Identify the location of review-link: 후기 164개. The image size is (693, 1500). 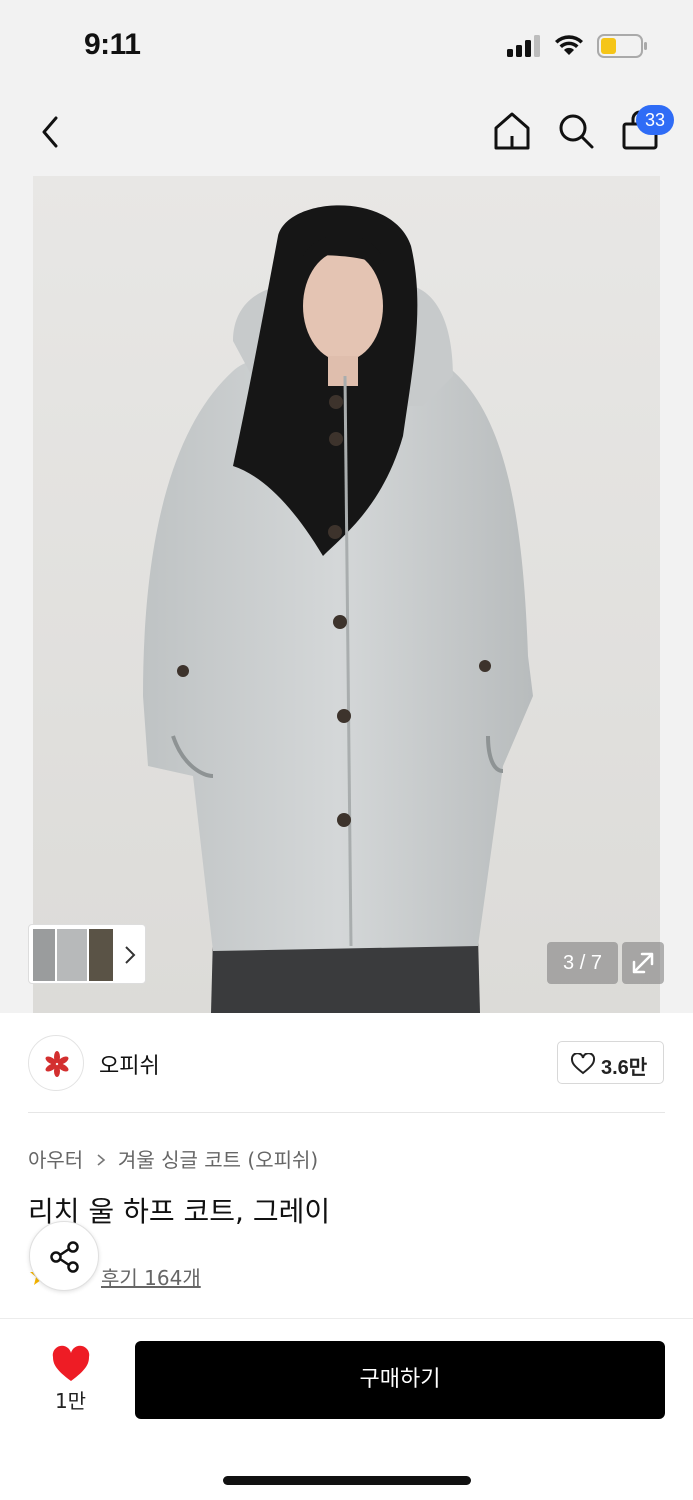
(151, 1276).